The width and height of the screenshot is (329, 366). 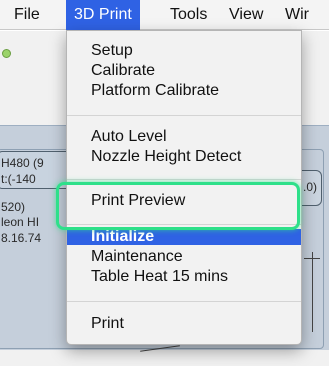 I want to click on status-dot-icon, so click(x=6, y=53).